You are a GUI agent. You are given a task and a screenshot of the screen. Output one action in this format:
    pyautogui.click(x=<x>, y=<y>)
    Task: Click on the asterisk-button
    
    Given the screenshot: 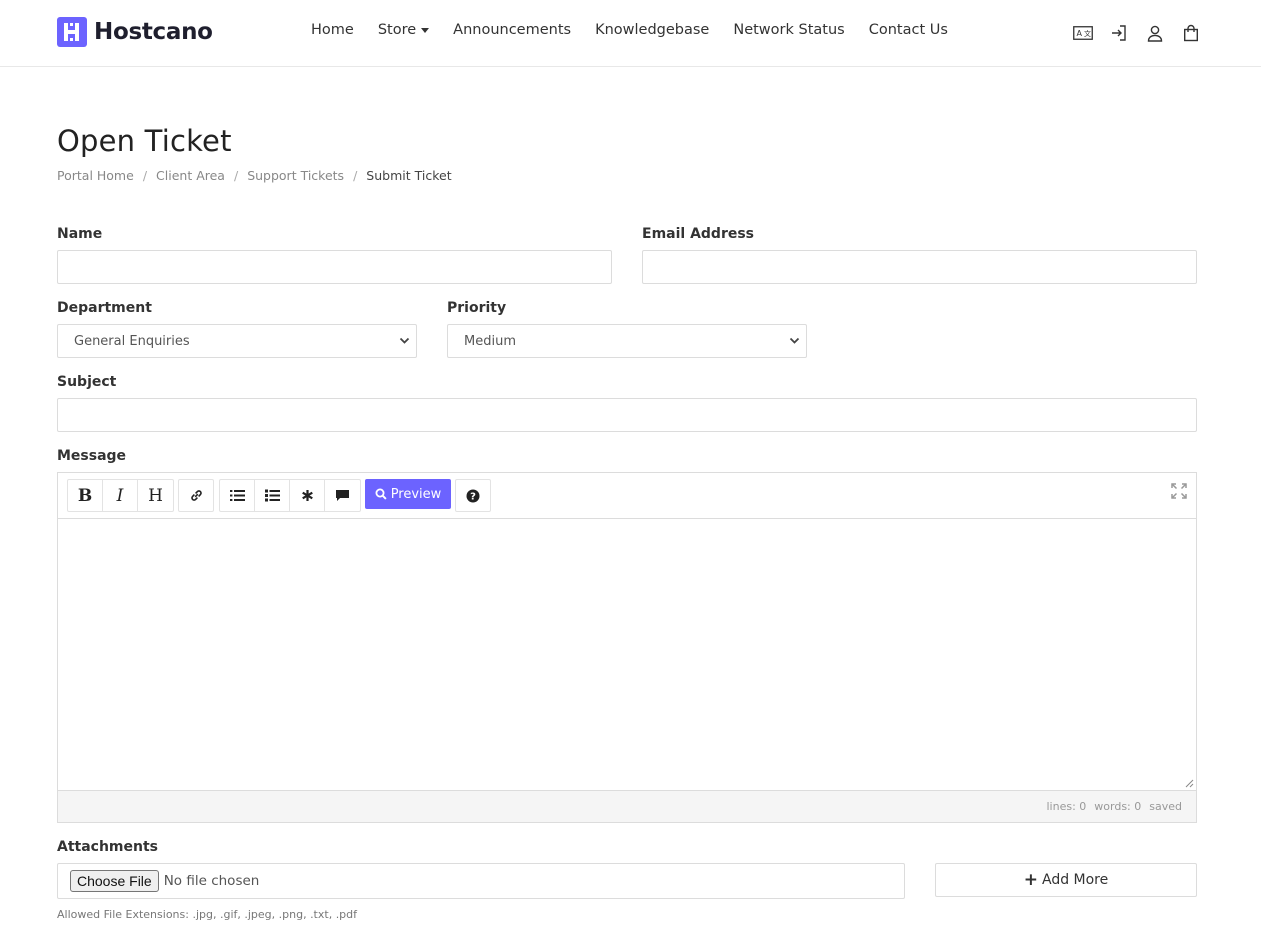 What is the action you would take?
    pyautogui.click(x=307, y=495)
    